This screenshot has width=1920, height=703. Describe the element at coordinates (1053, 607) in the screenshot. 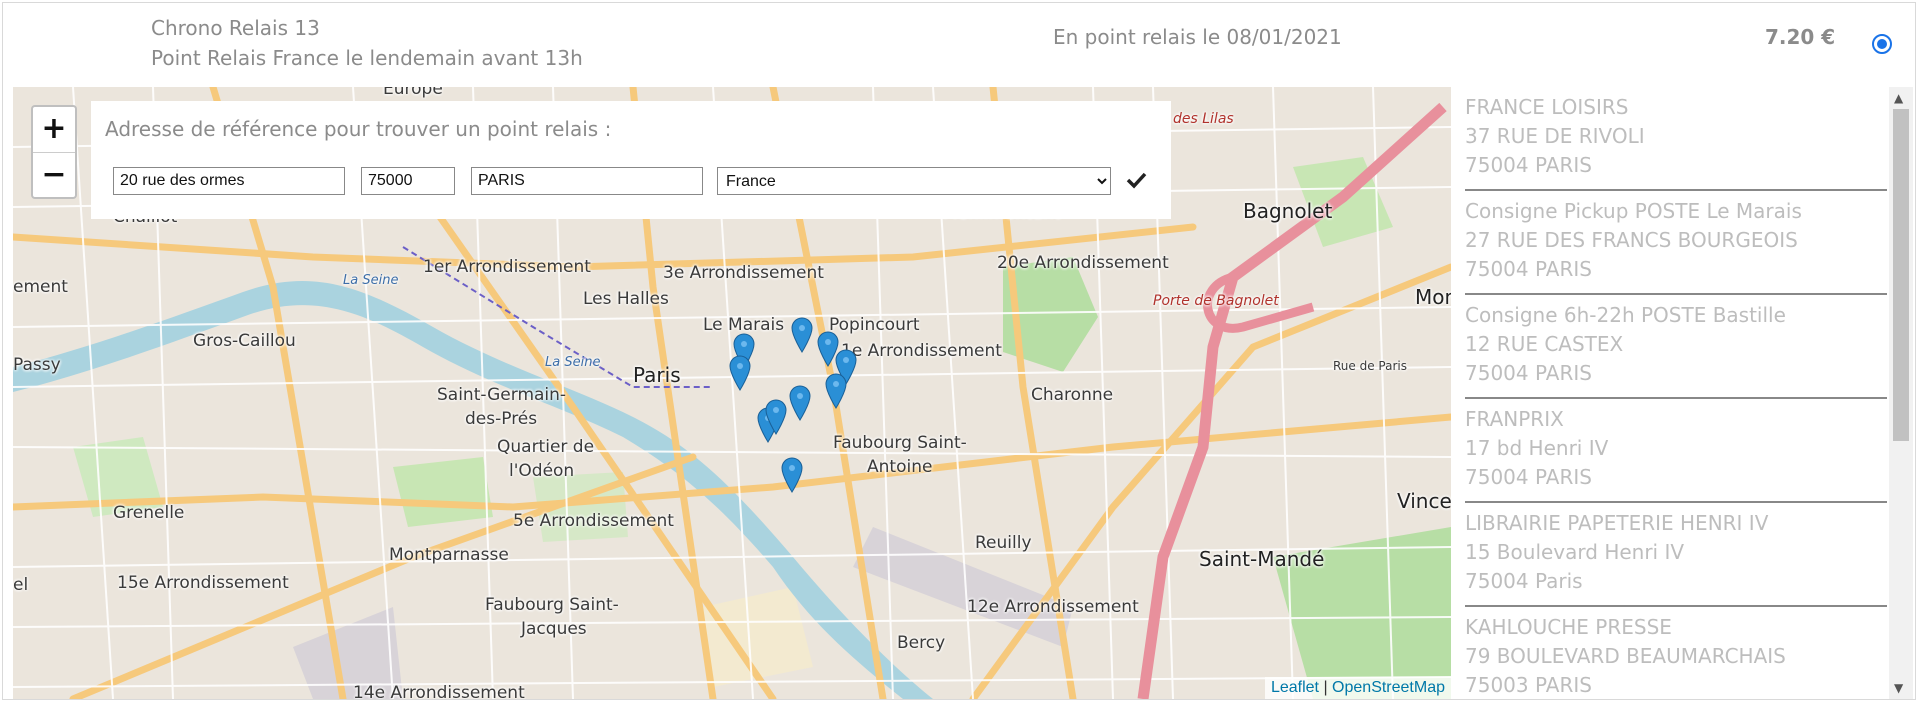

I see `map-label: 12e Arrondissement` at that location.